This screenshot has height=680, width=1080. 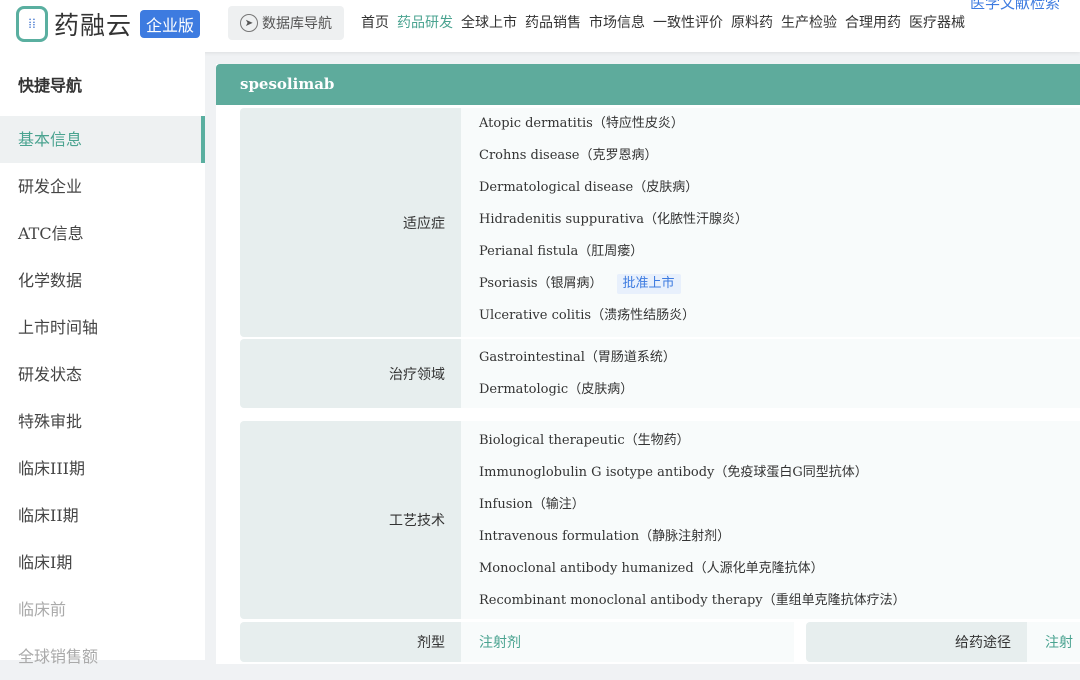 I want to click on route-value: 注射, so click(x=1059, y=642).